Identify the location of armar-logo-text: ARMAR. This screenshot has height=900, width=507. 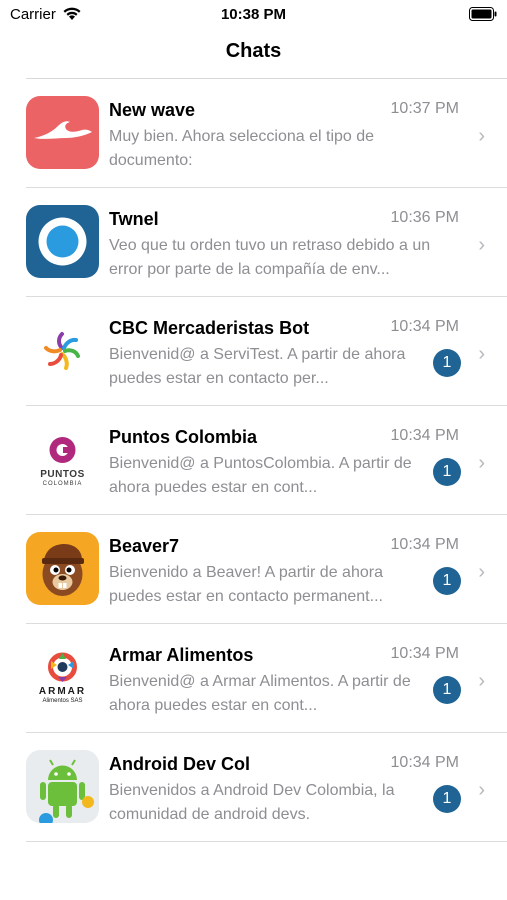
(62, 691).